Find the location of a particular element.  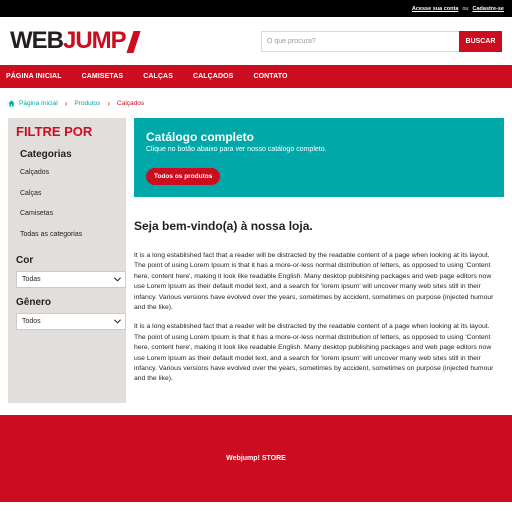

gender-select: Todos is located at coordinates (71, 321).